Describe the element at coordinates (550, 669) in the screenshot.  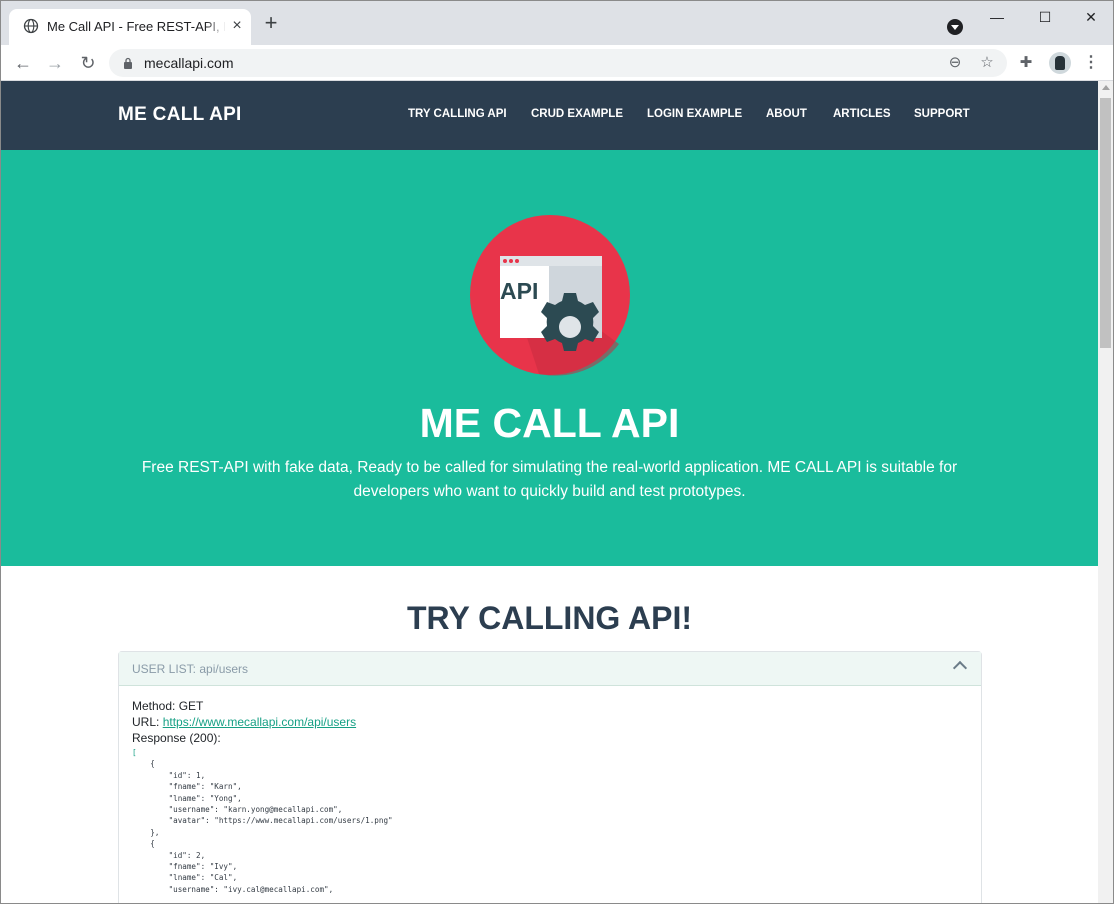
I see `card-header: USER LIST: api/users` at that location.